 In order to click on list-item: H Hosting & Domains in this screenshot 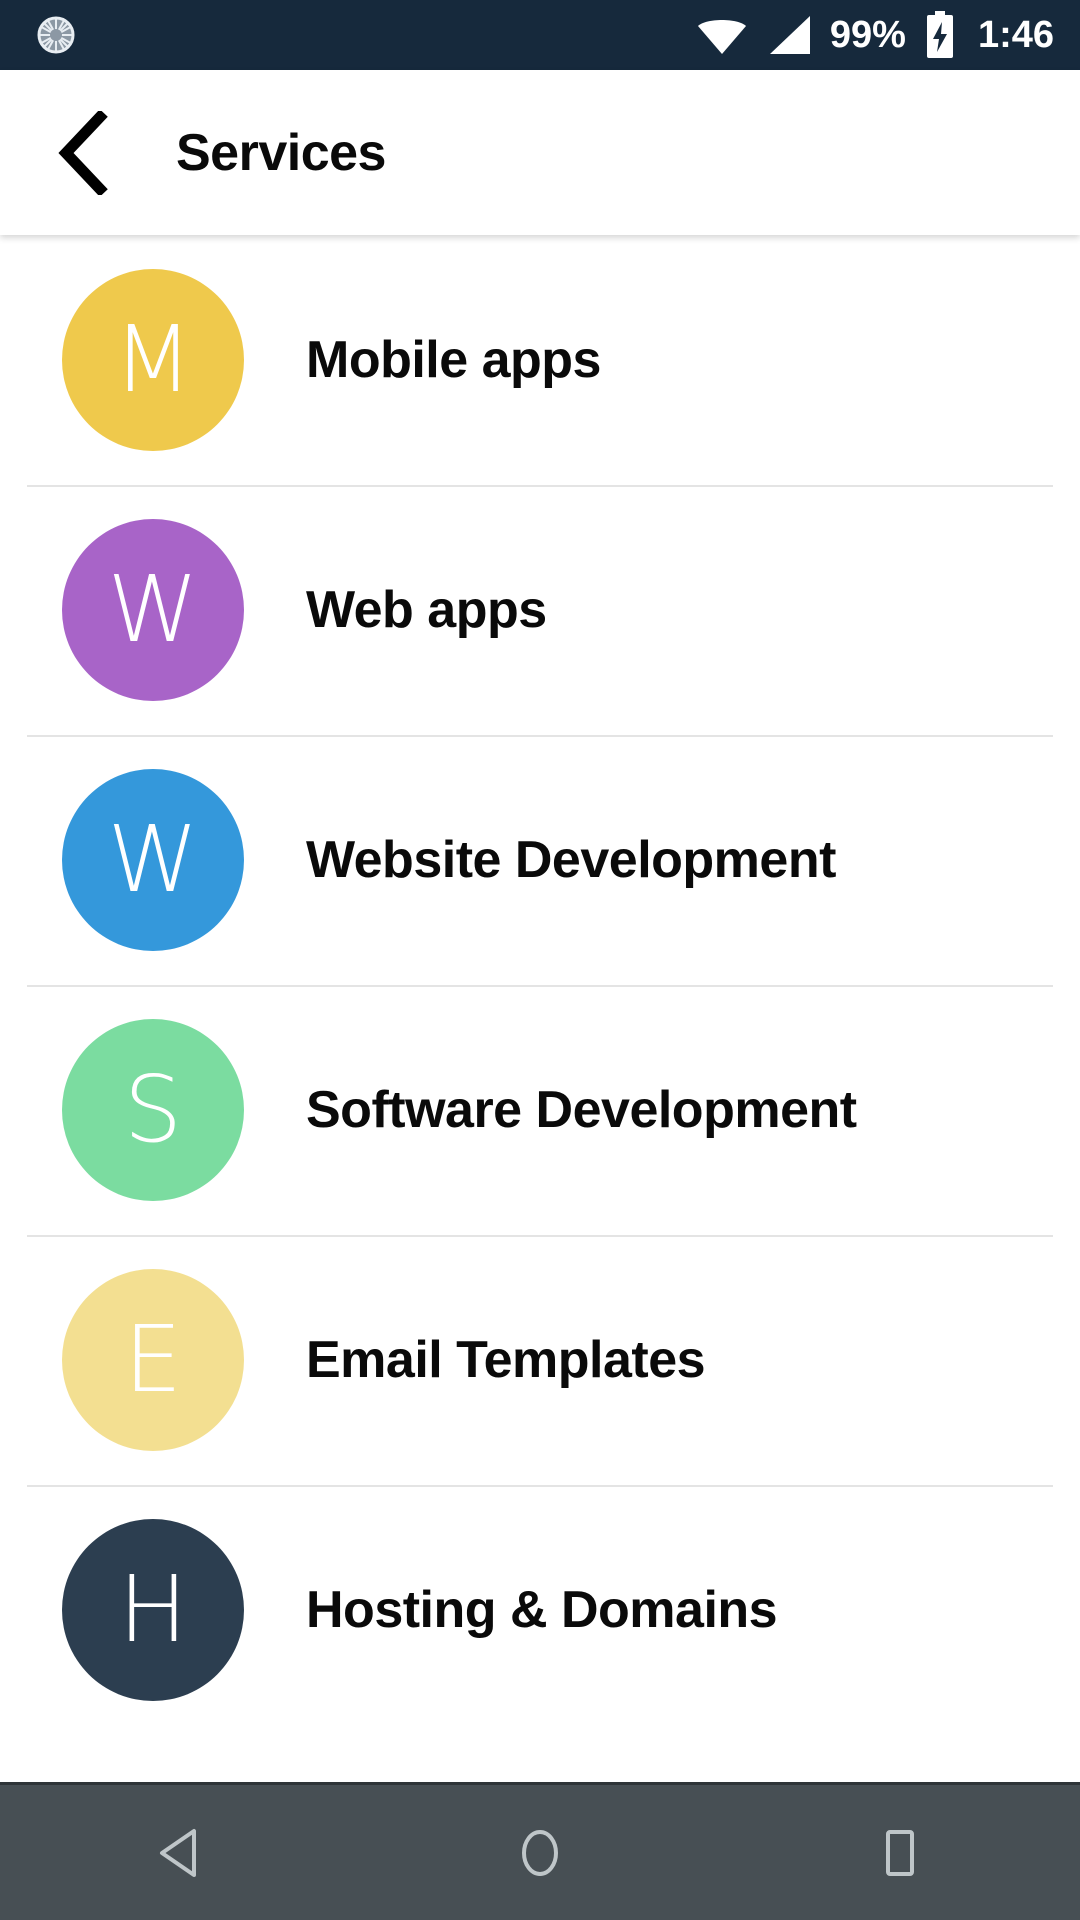, I will do `click(540, 1610)`.